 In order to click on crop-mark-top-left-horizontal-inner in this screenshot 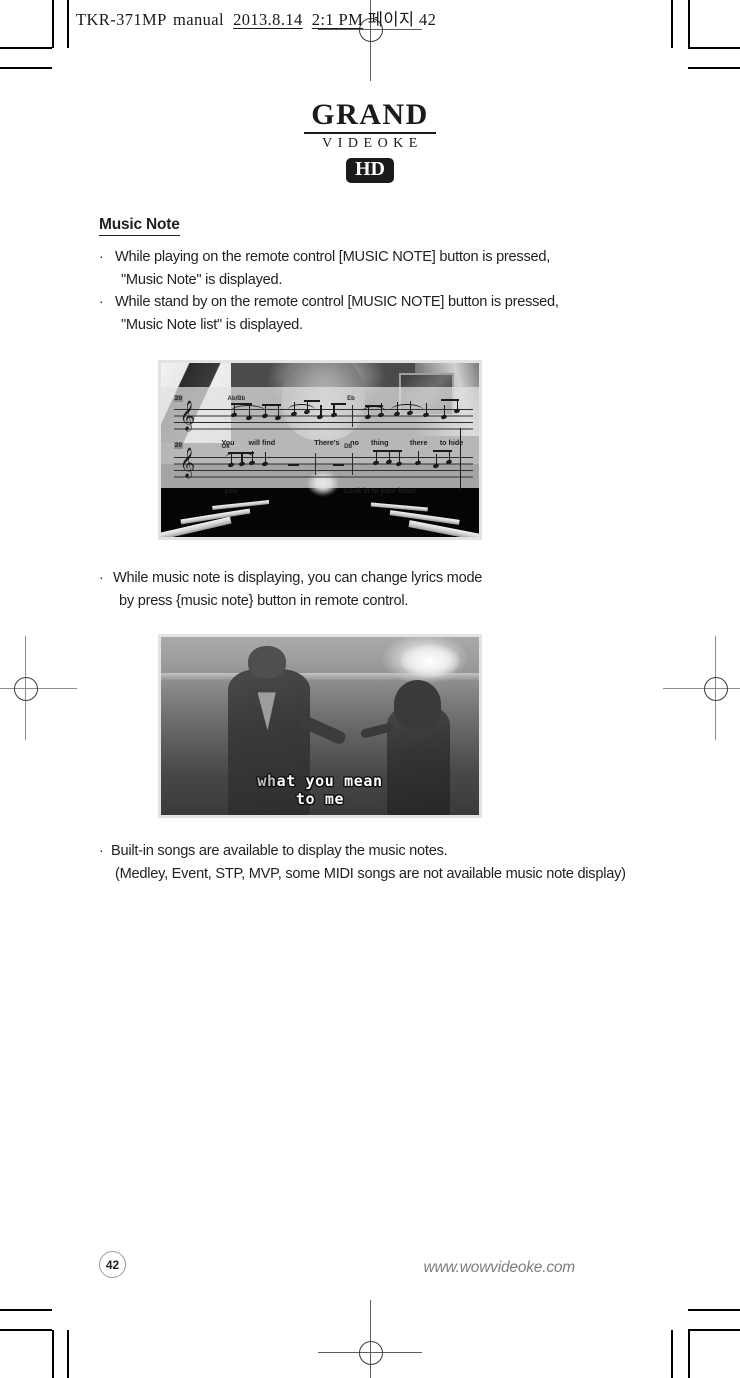, I will do `click(26, 68)`.